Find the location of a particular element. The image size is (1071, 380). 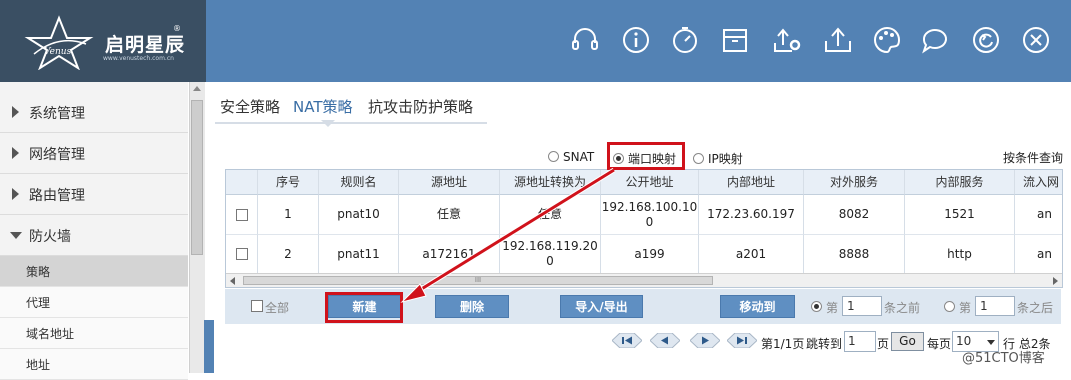

timer-icon is located at coordinates (685, 40).